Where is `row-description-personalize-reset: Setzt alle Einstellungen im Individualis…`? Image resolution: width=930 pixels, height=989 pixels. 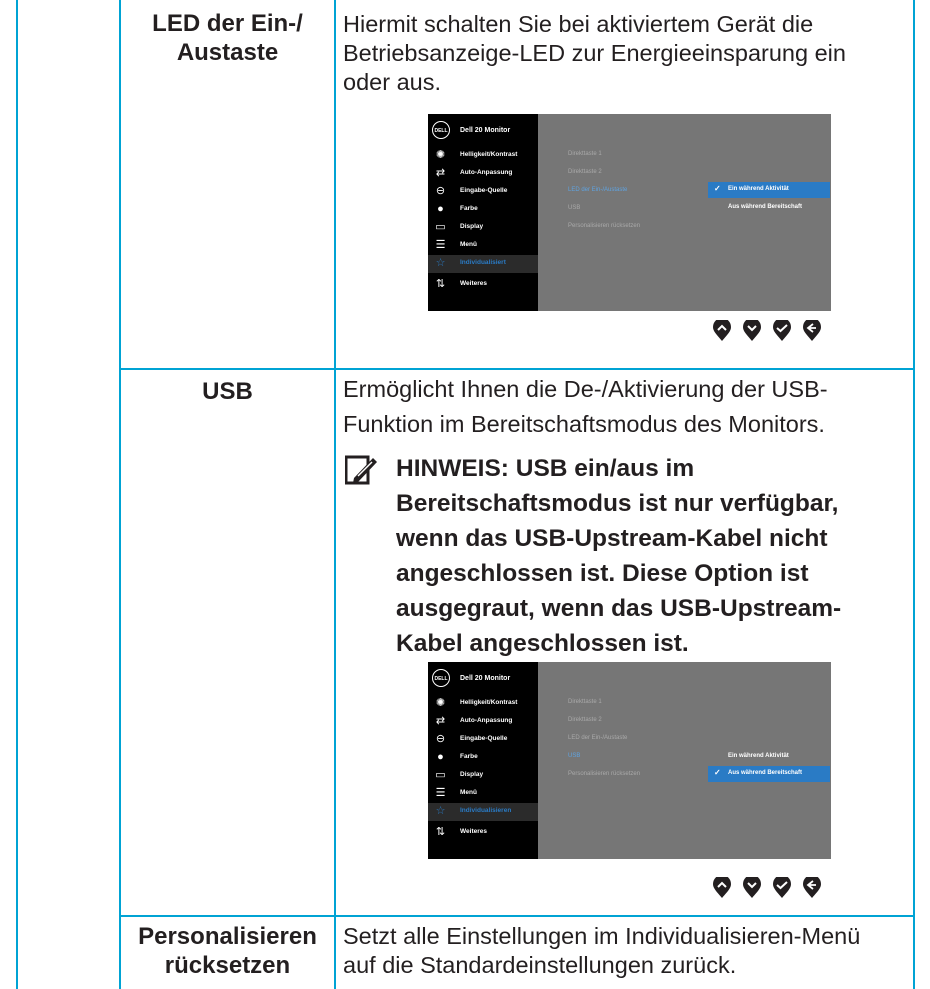 row-description-personalize-reset: Setzt alle Einstellungen im Individualis… is located at coordinates (602, 950).